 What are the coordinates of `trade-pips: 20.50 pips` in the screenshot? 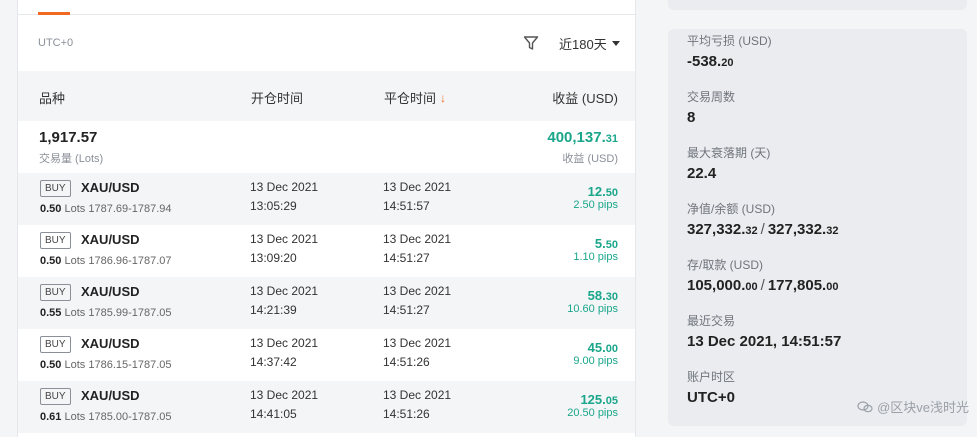 It's located at (592, 413).